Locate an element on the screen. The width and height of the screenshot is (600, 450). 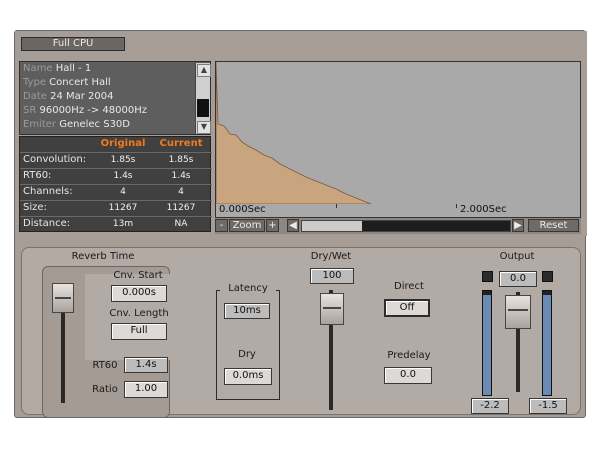
stat-current: 4 is located at coordinates (181, 192).